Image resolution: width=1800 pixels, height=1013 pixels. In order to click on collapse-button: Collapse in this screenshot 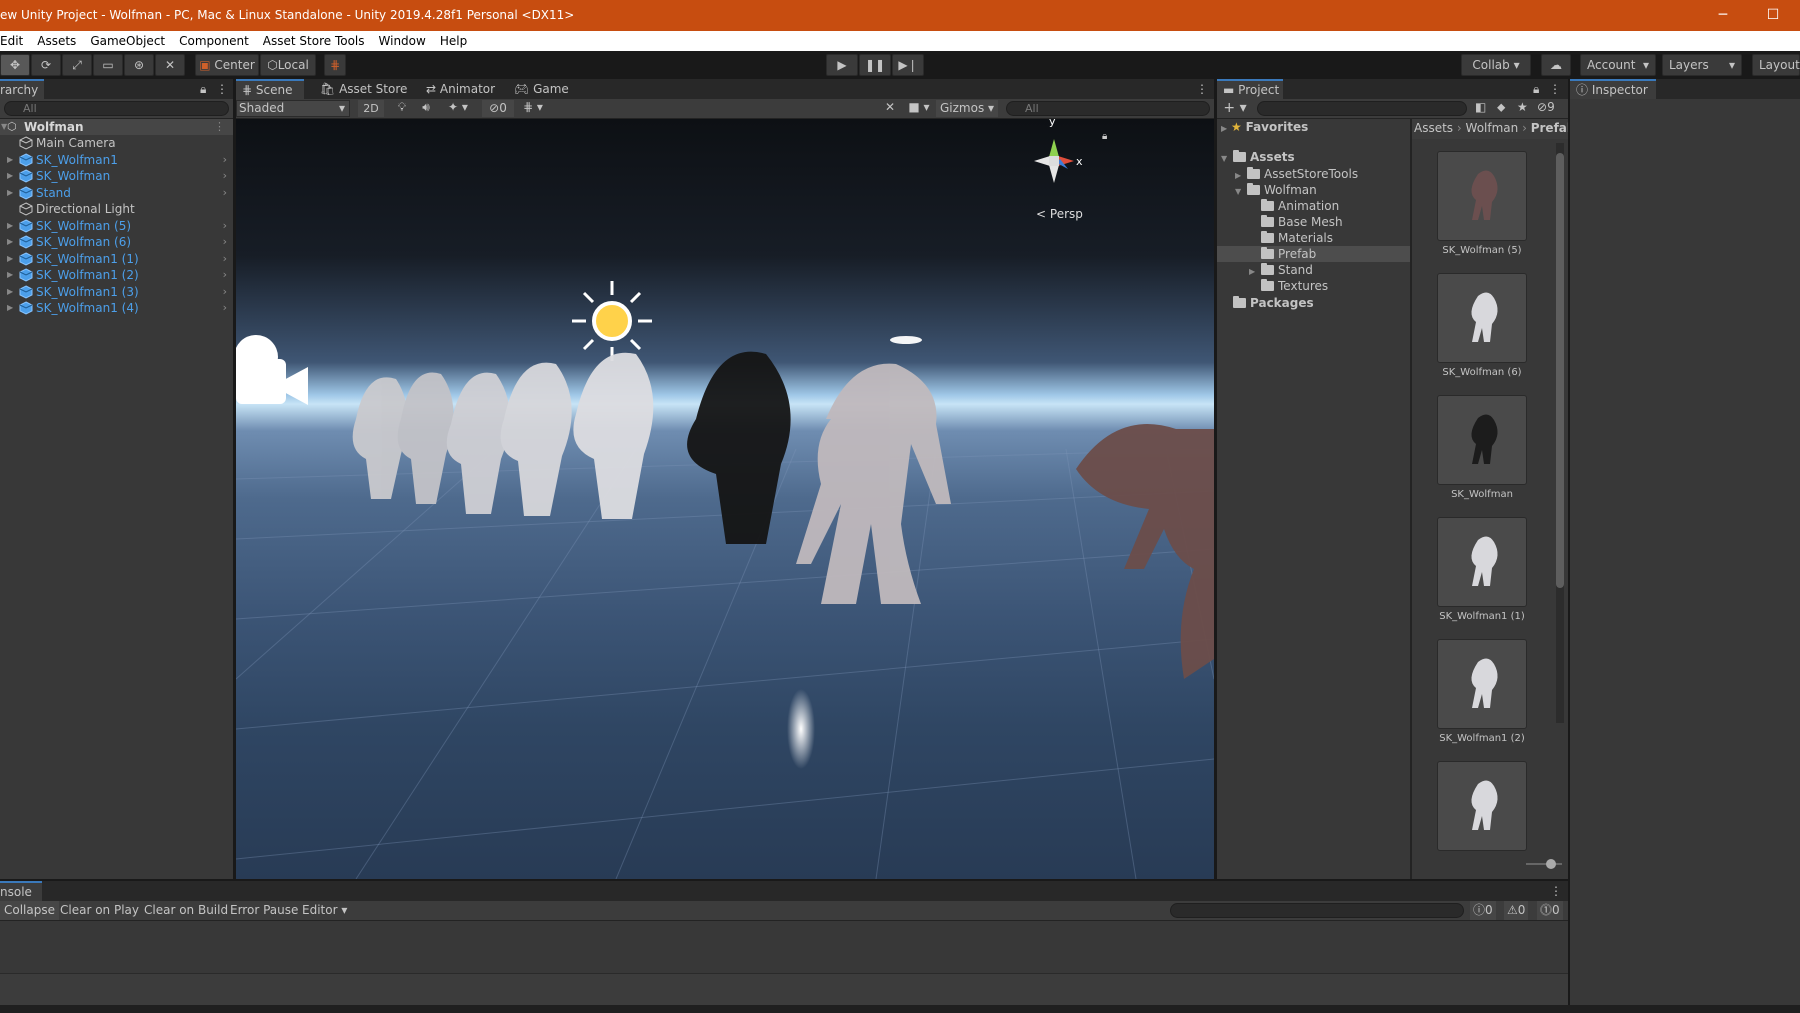, I will do `click(29, 910)`.